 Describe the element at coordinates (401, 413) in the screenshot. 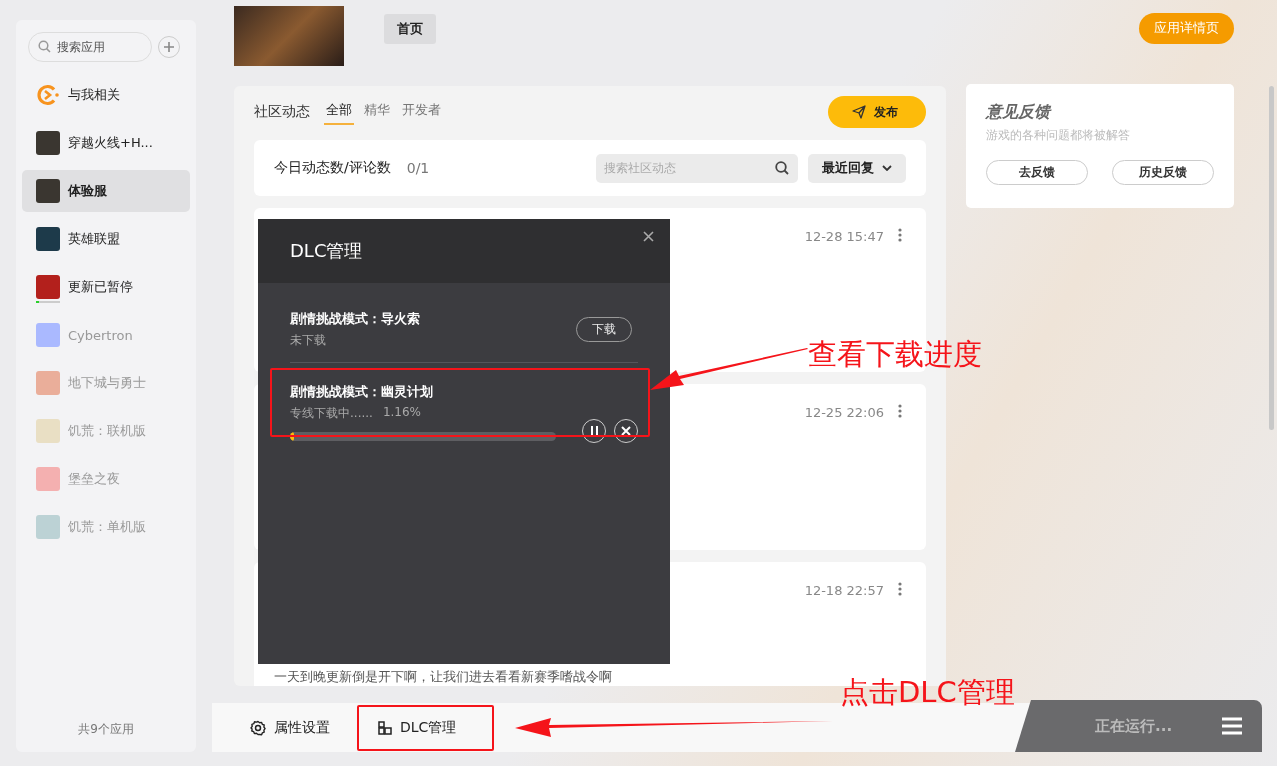

I see `progress-percent: 1.16%` at that location.